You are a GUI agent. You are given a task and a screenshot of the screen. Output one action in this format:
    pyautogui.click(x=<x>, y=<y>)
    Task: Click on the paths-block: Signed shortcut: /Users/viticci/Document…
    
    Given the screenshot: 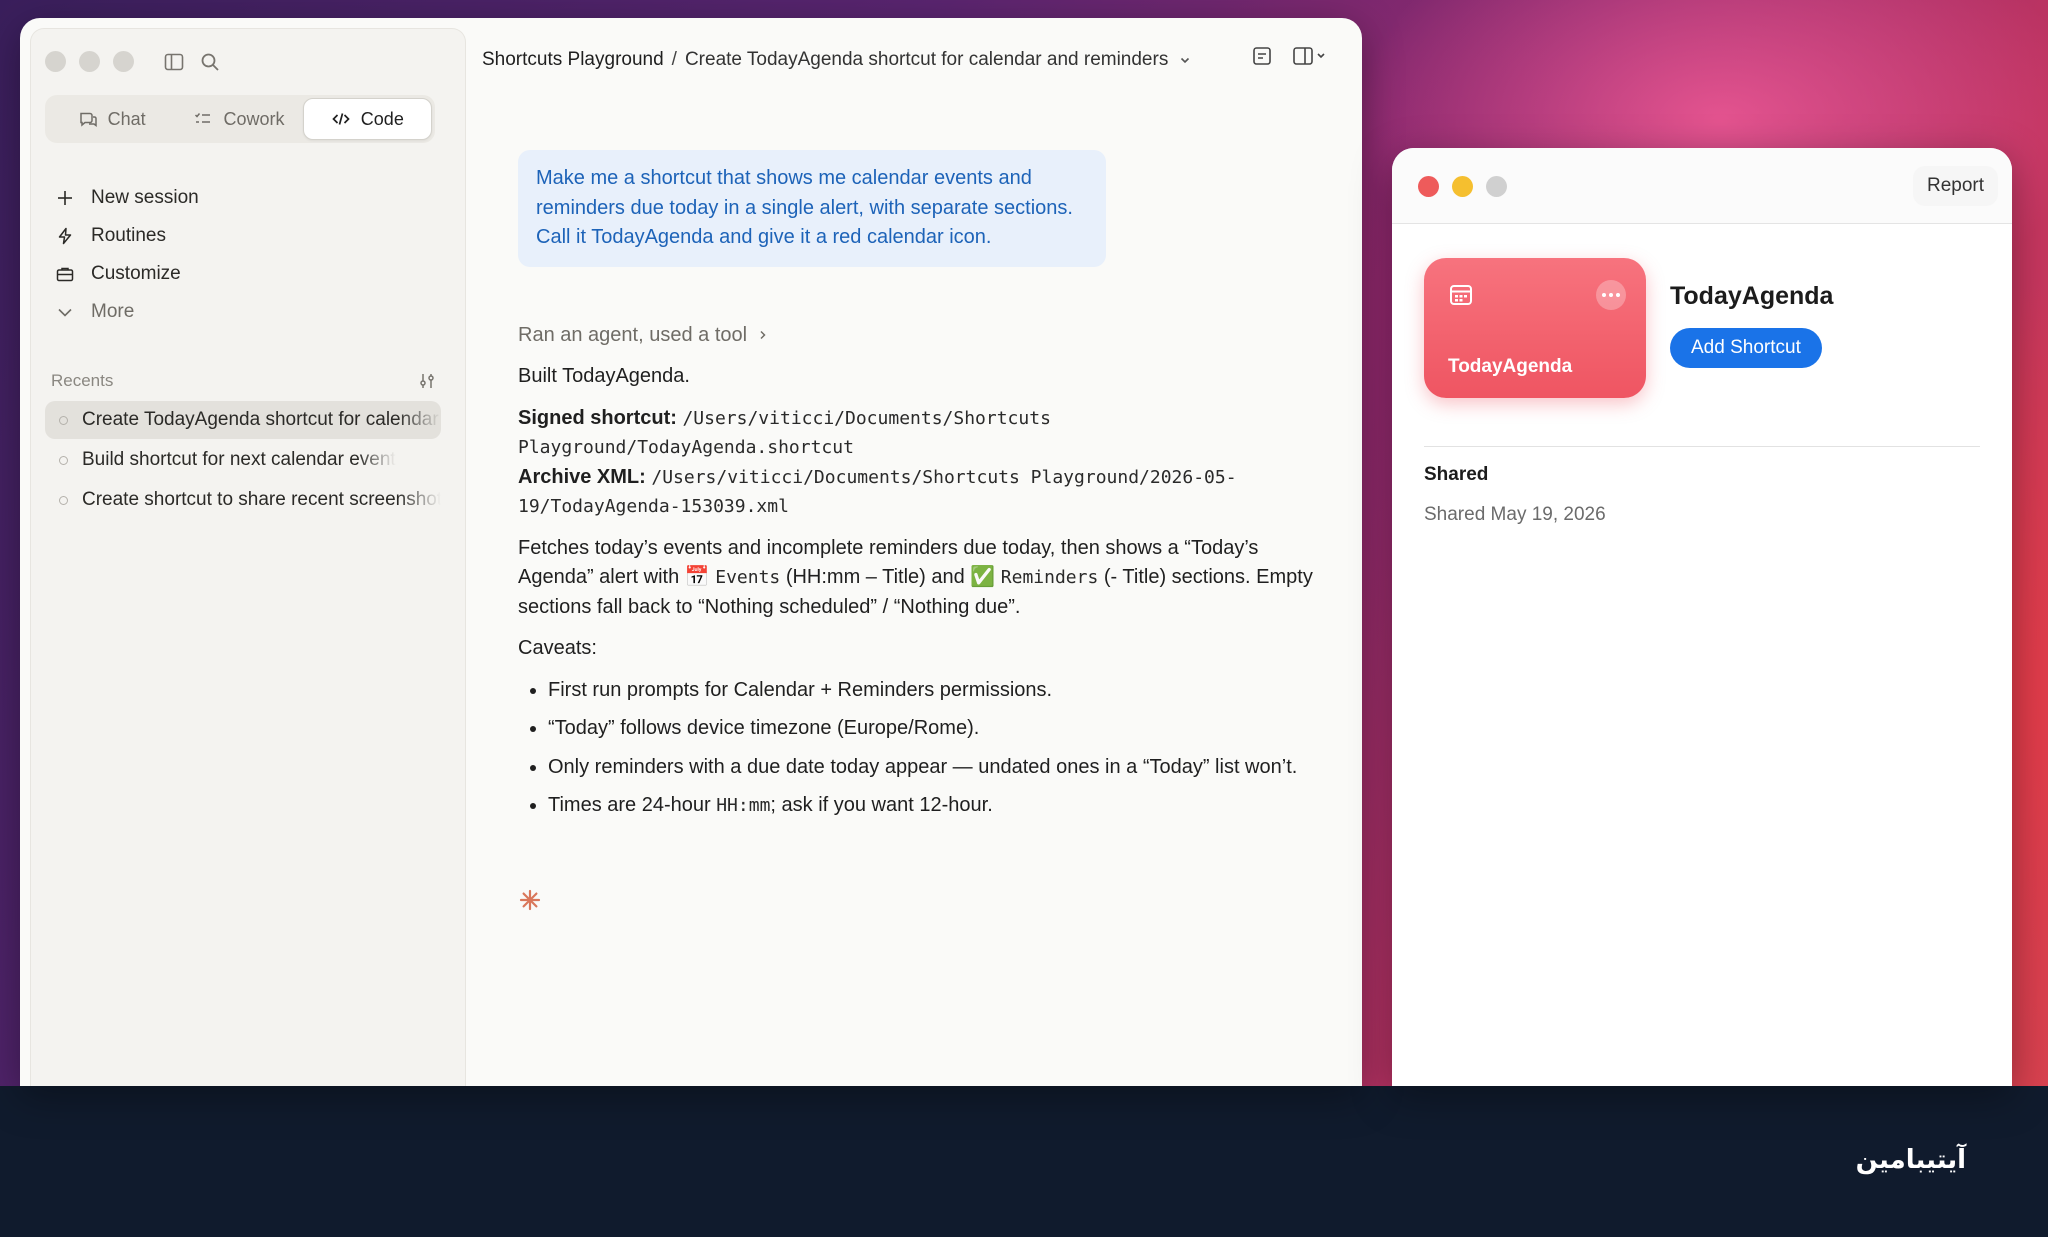 What is the action you would take?
    pyautogui.click(x=924, y=463)
    